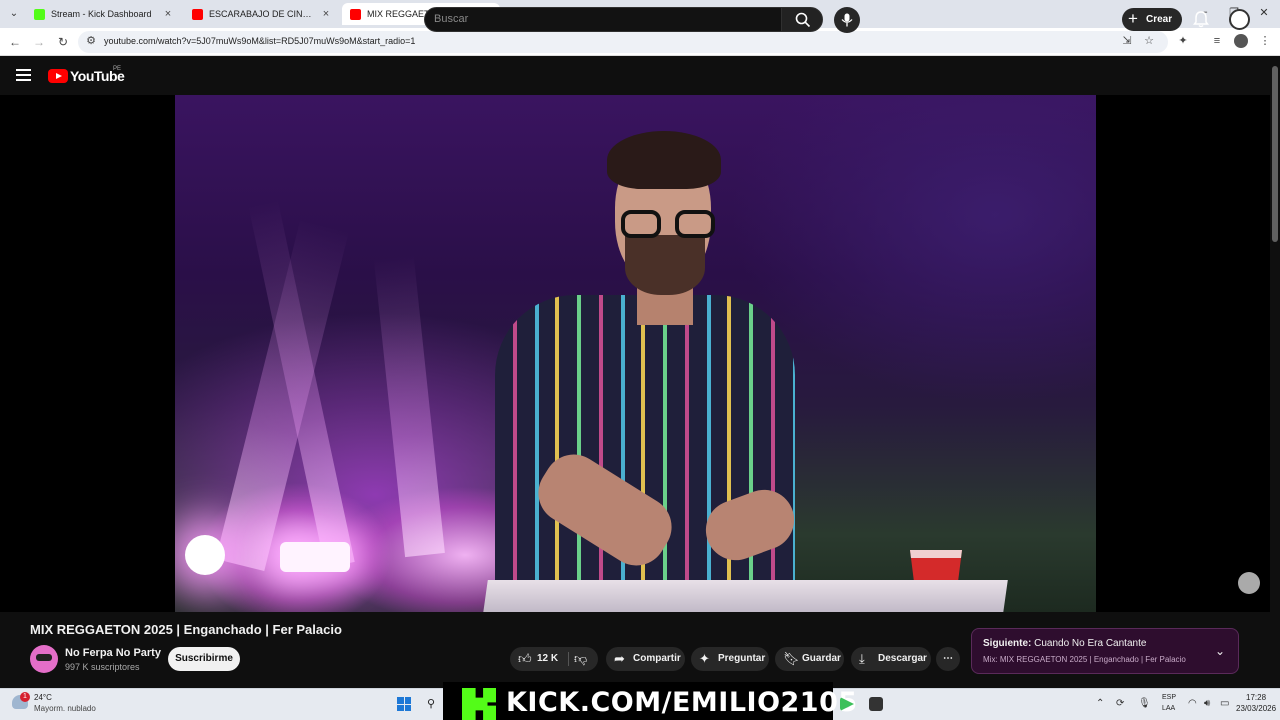  I want to click on more-actions-button: ⋯, so click(948, 659).